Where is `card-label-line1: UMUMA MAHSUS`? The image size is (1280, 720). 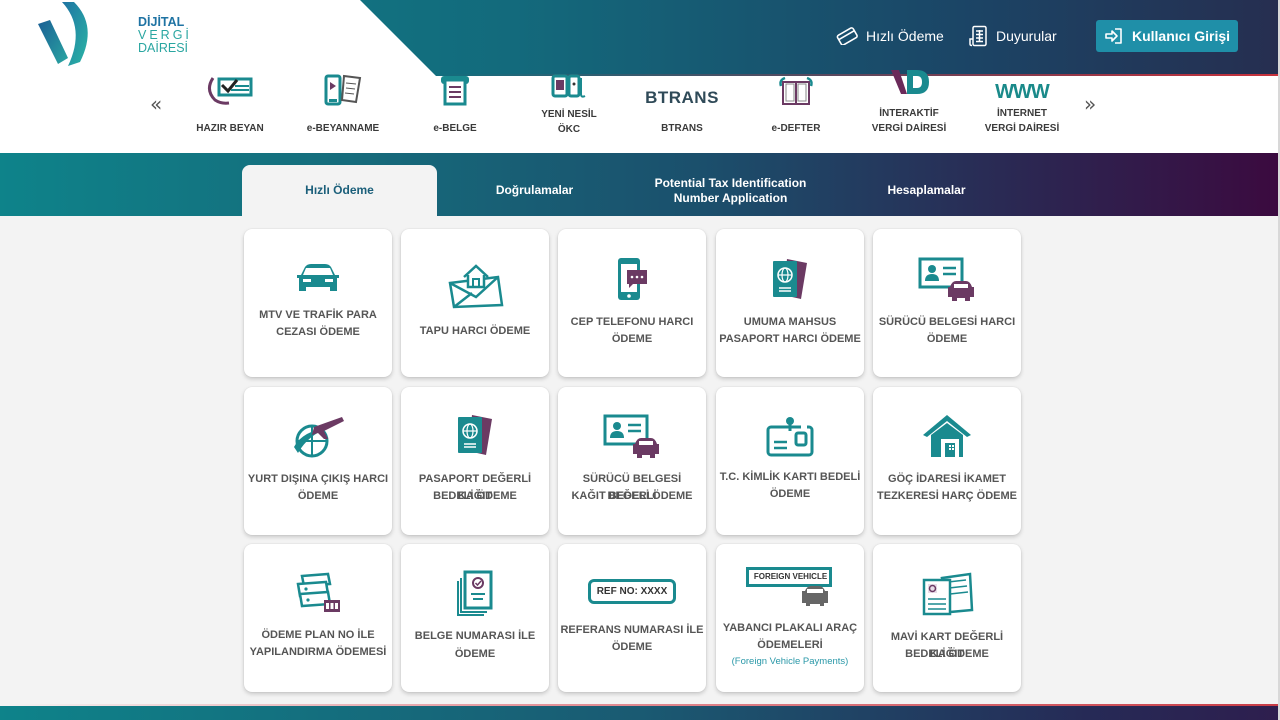 card-label-line1: UMUMA MAHSUS is located at coordinates (790, 322).